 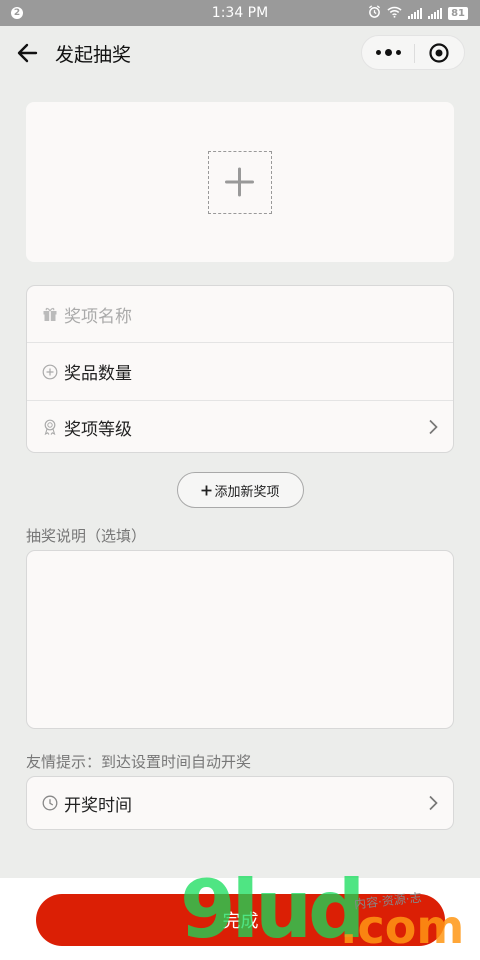 I want to click on status-icons: 81, so click(x=418, y=13).